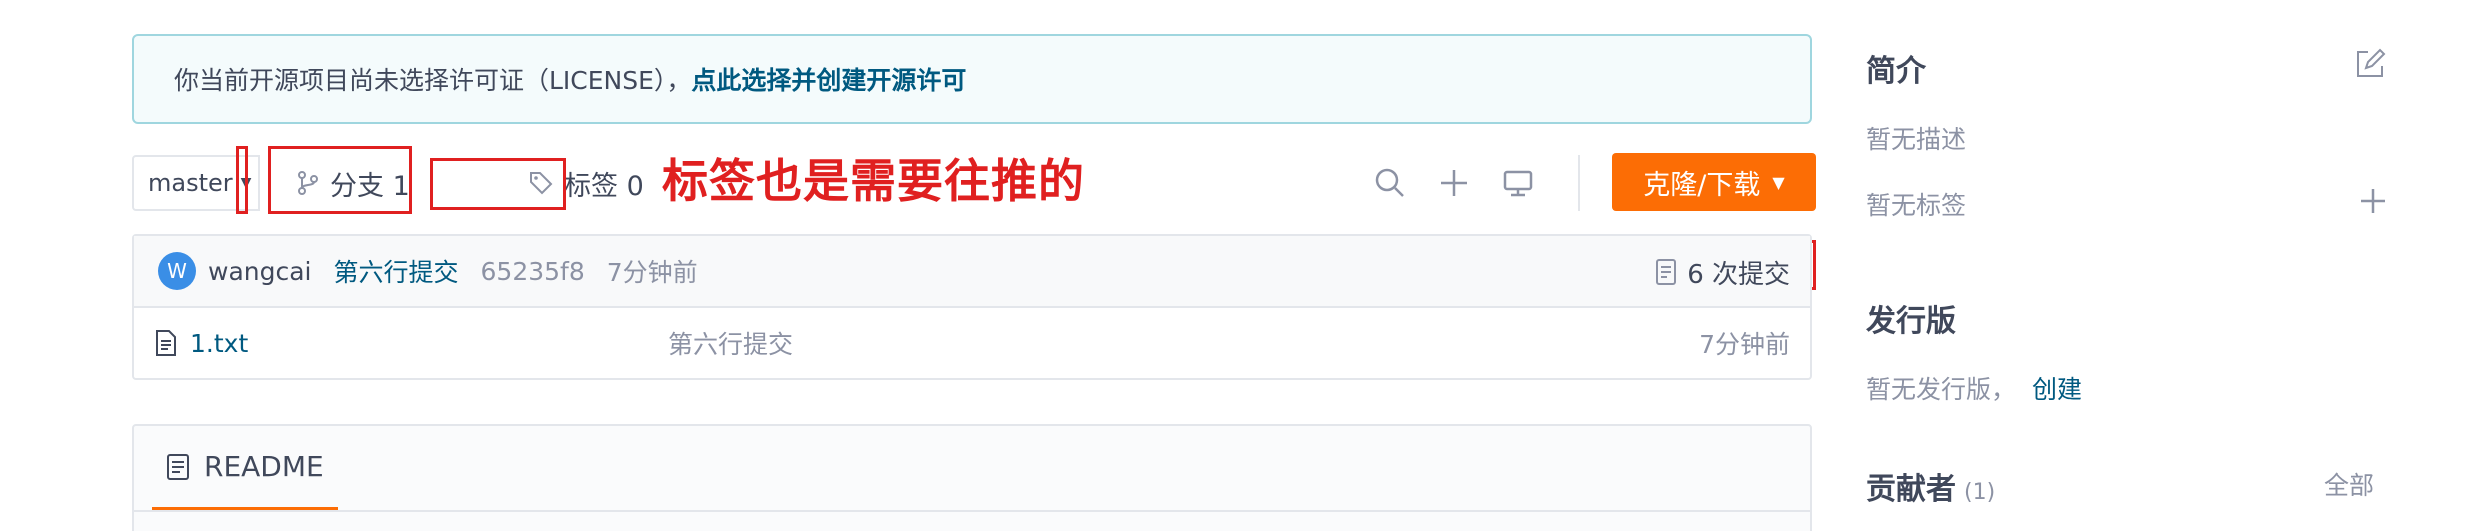 This screenshot has width=2482, height=531. What do you see at coordinates (166, 343) in the screenshot?
I see `file-icon` at bounding box center [166, 343].